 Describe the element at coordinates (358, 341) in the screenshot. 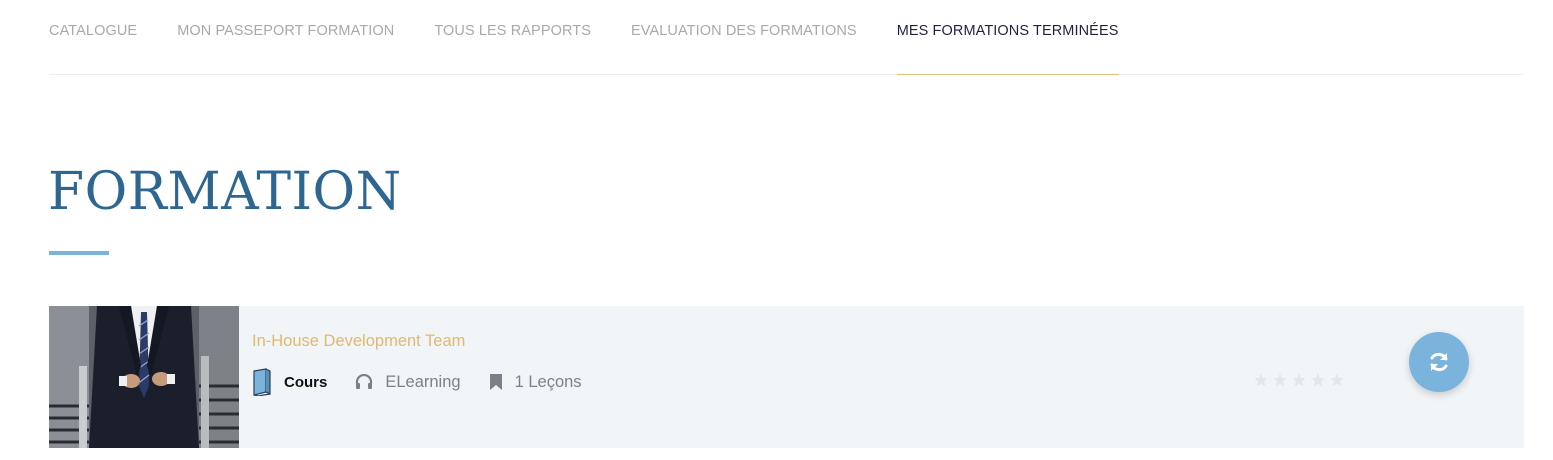

I see `course-title-link: In-House Development Team` at that location.